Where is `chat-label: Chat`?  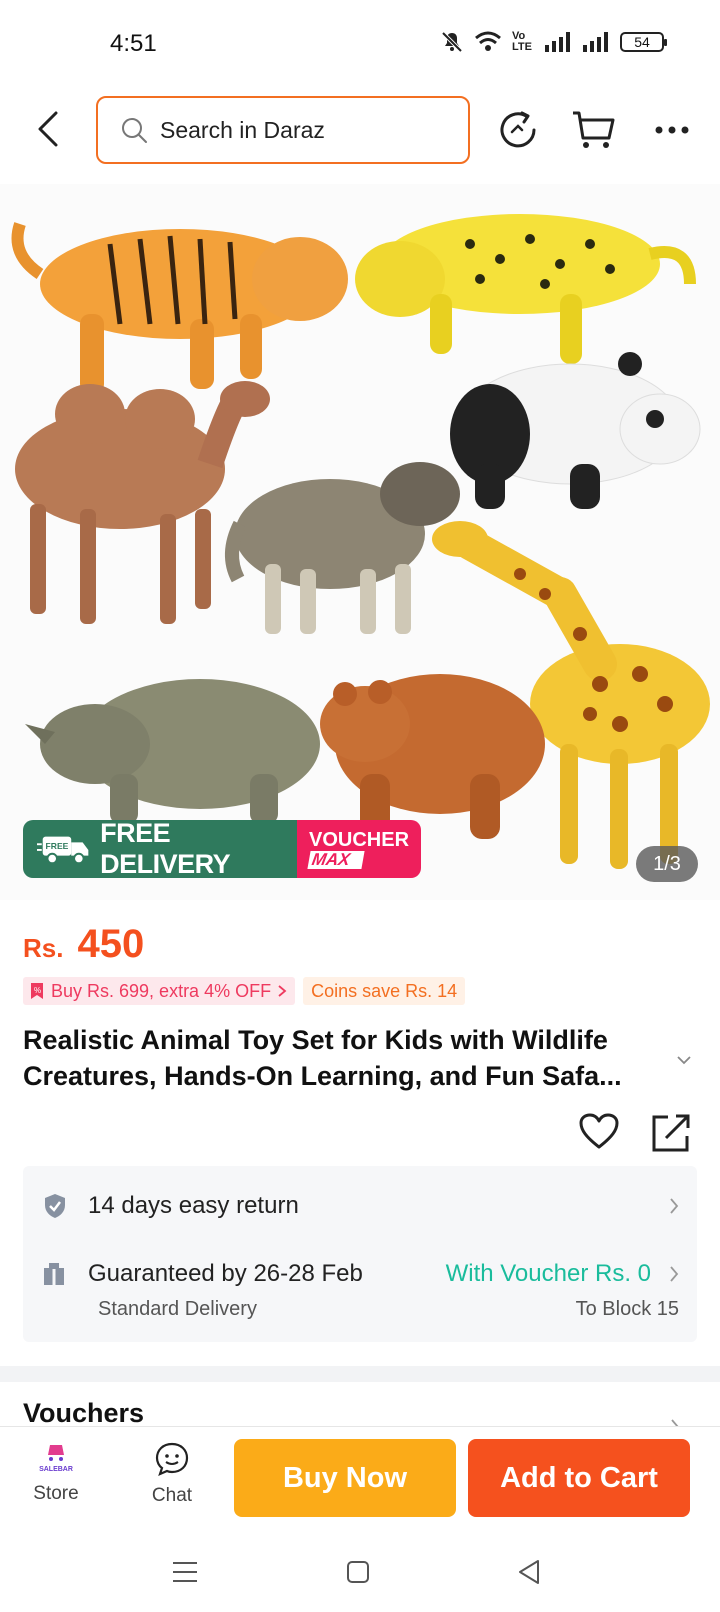
chat-label: Chat is located at coordinates (172, 1495).